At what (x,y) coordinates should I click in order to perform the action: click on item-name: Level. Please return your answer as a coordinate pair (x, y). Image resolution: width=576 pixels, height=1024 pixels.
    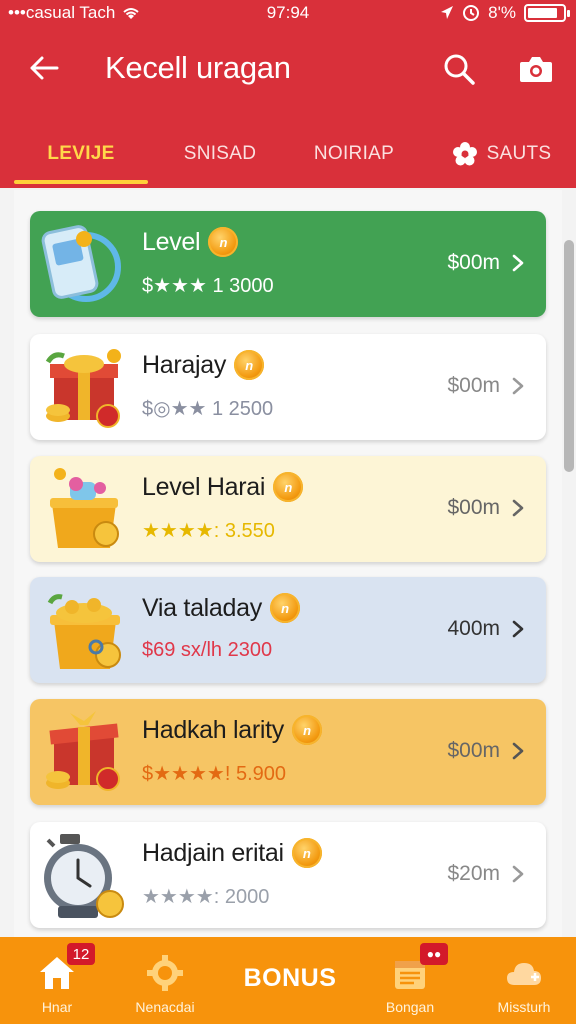
    Looking at the image, I should click on (171, 241).